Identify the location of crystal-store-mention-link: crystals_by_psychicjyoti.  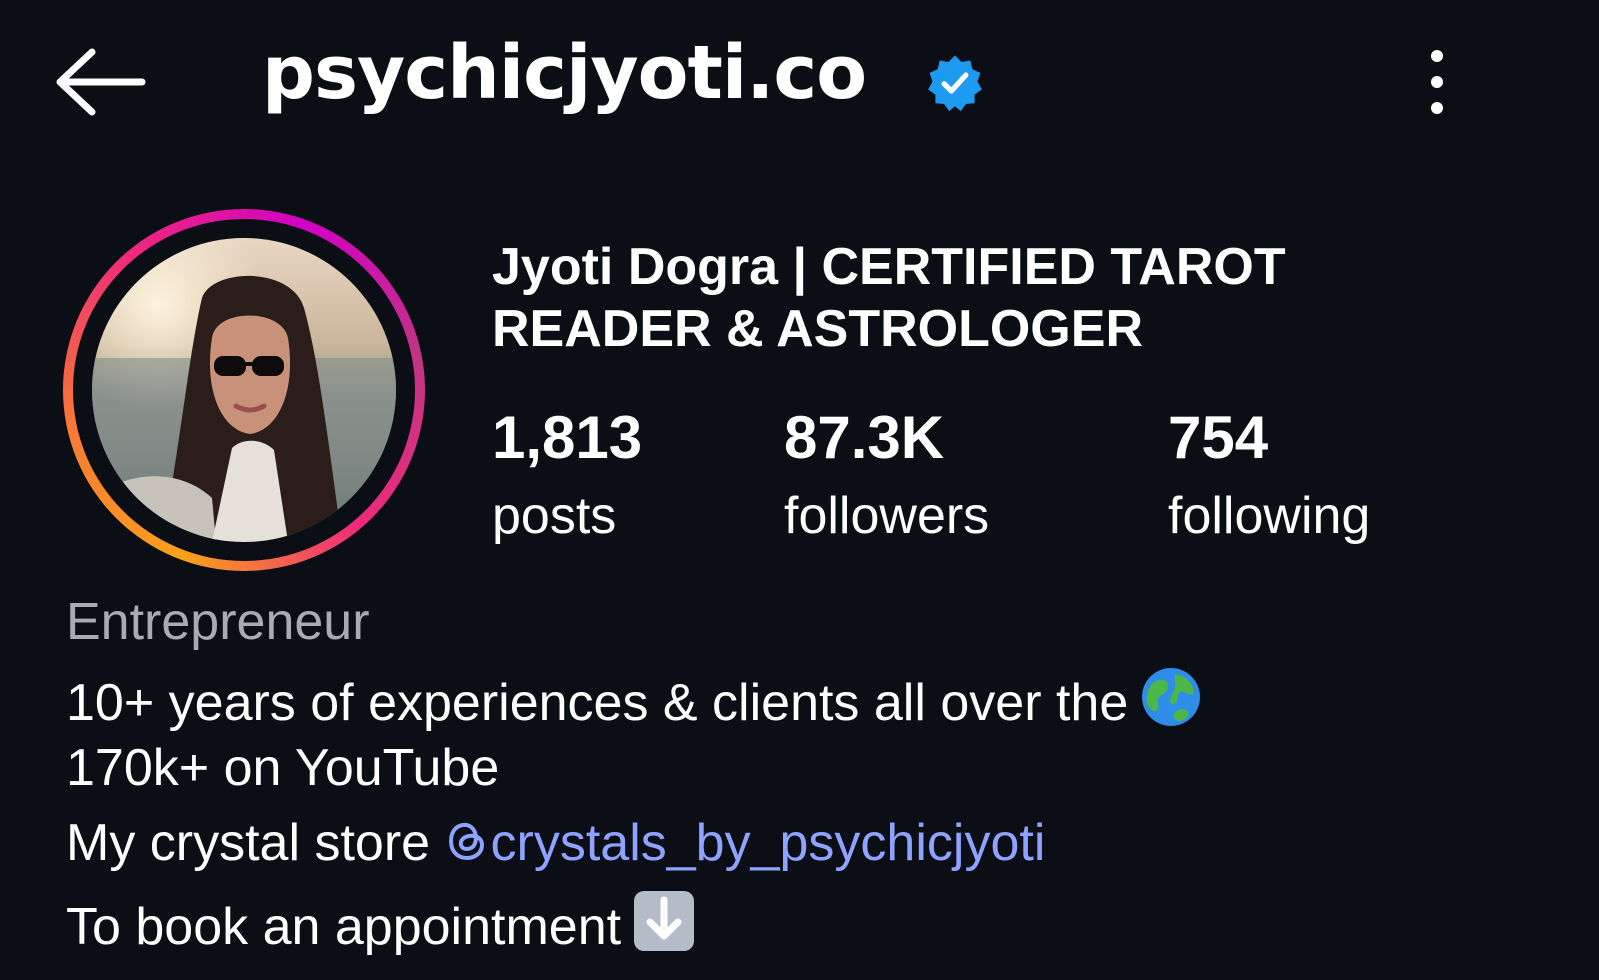
(745, 843).